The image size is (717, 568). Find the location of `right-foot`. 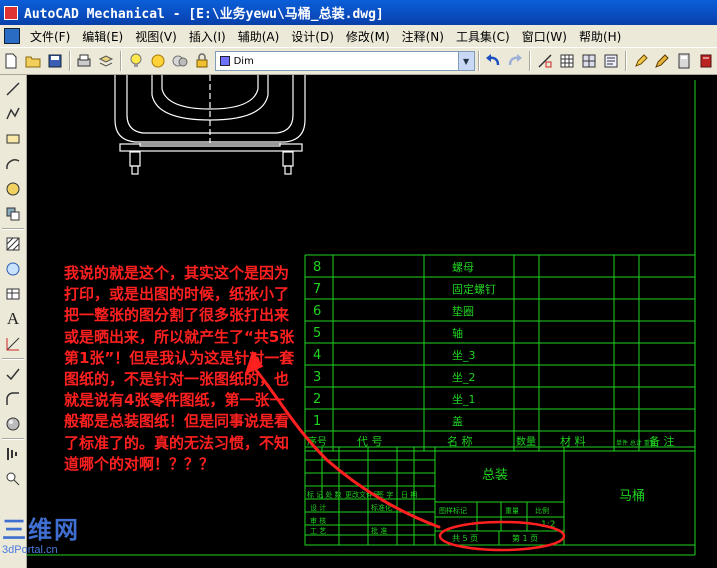

right-foot is located at coordinates (288, 159).